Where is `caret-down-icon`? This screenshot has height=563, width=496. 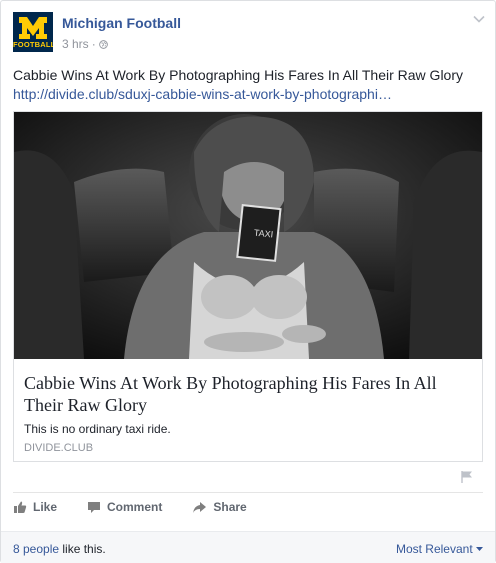
caret-down-icon is located at coordinates (479, 549).